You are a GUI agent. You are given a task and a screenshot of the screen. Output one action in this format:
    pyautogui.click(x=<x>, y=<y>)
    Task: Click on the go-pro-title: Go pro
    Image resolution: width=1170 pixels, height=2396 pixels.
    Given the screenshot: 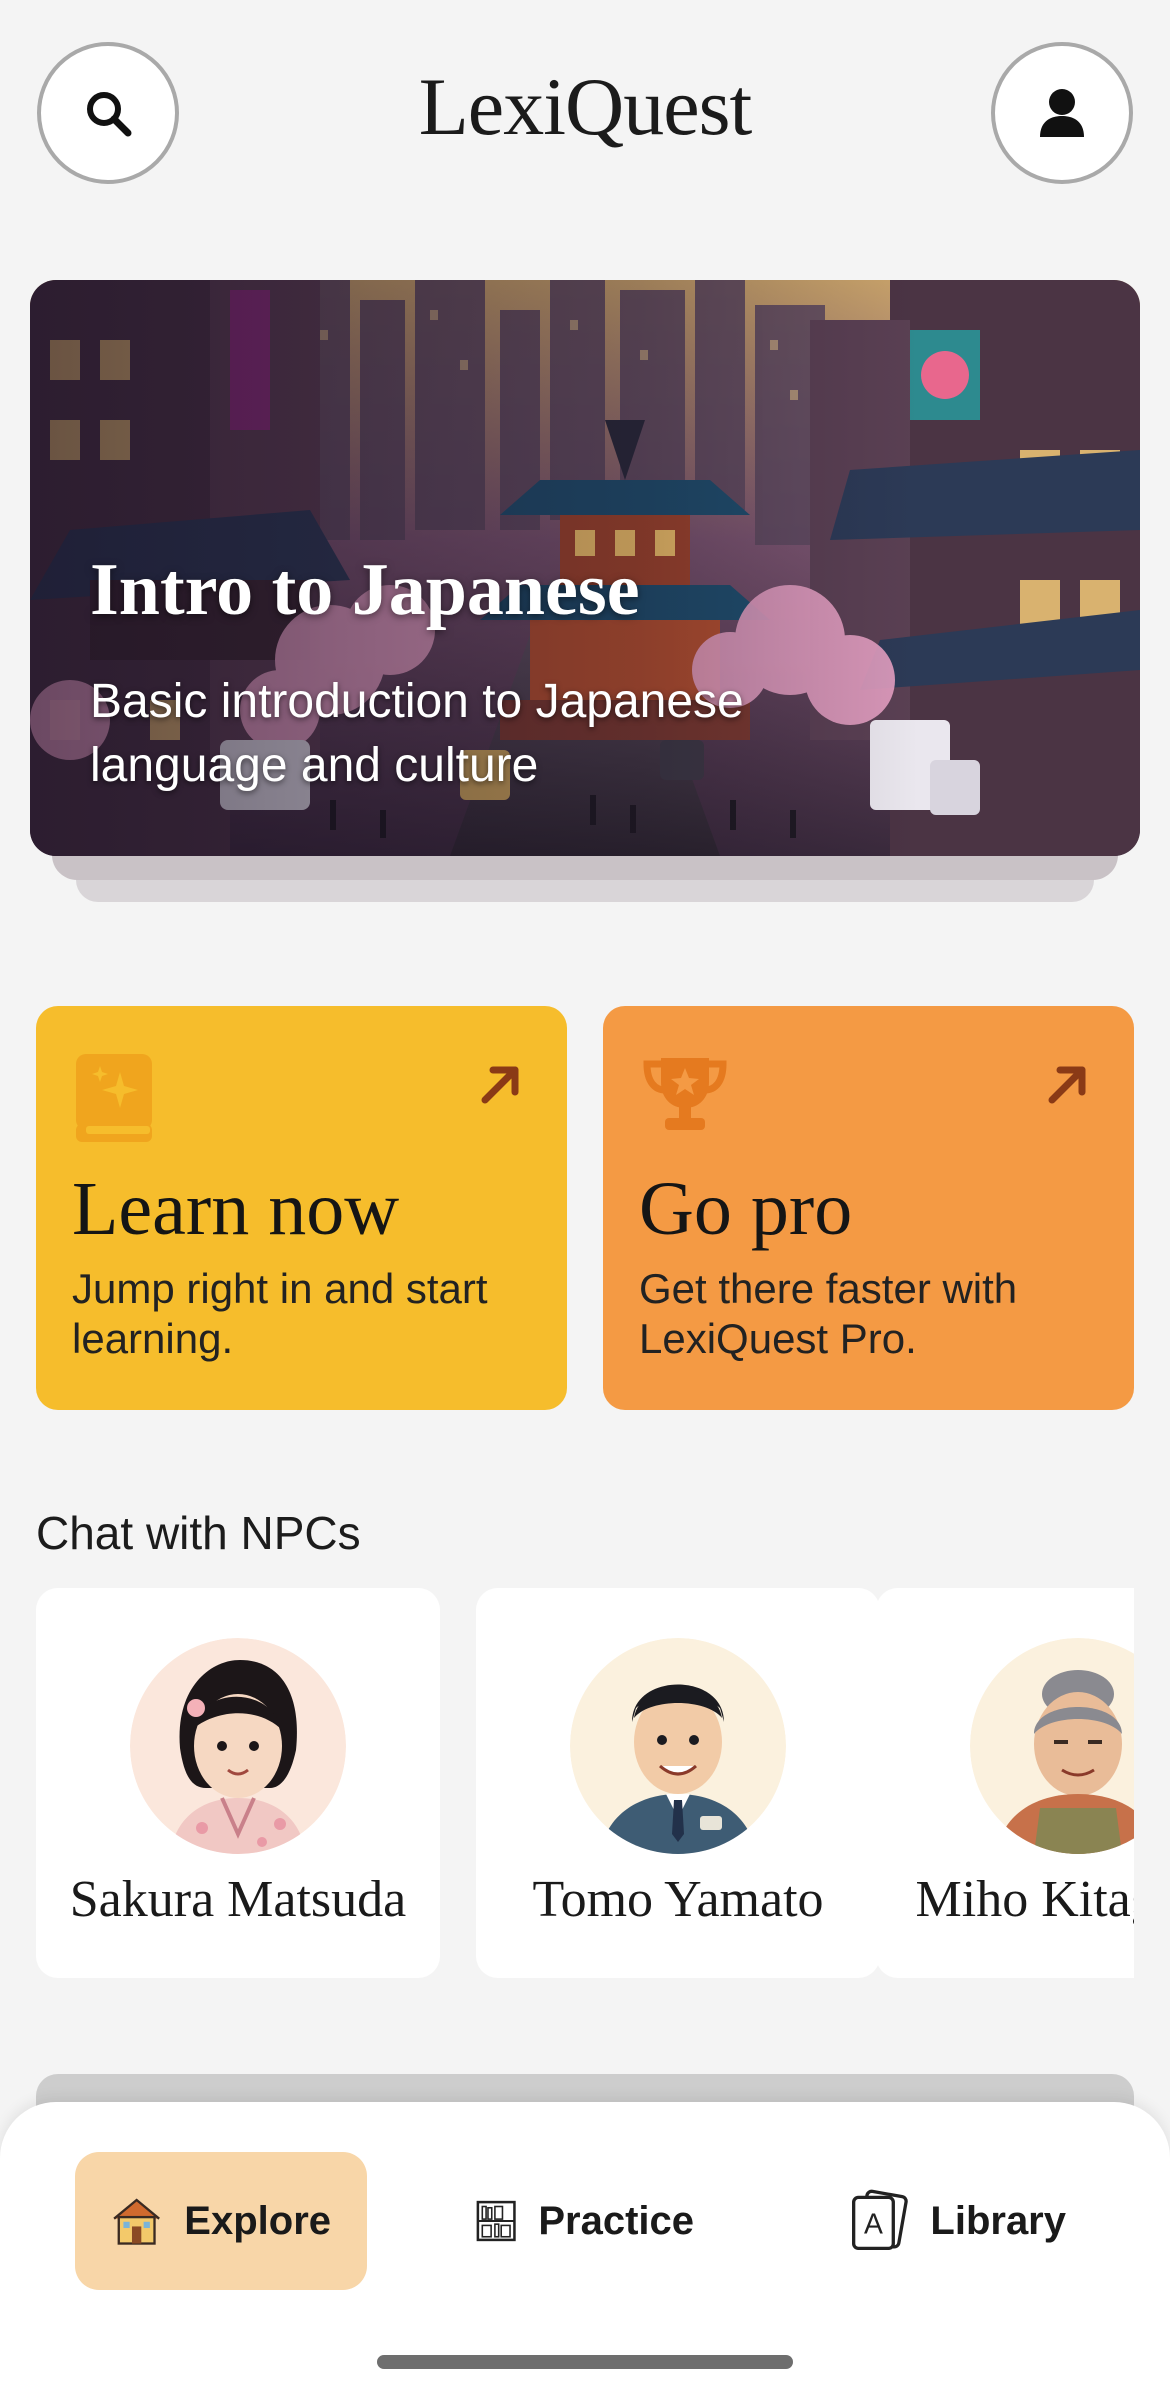 What is the action you would take?
    pyautogui.click(x=746, y=1209)
    